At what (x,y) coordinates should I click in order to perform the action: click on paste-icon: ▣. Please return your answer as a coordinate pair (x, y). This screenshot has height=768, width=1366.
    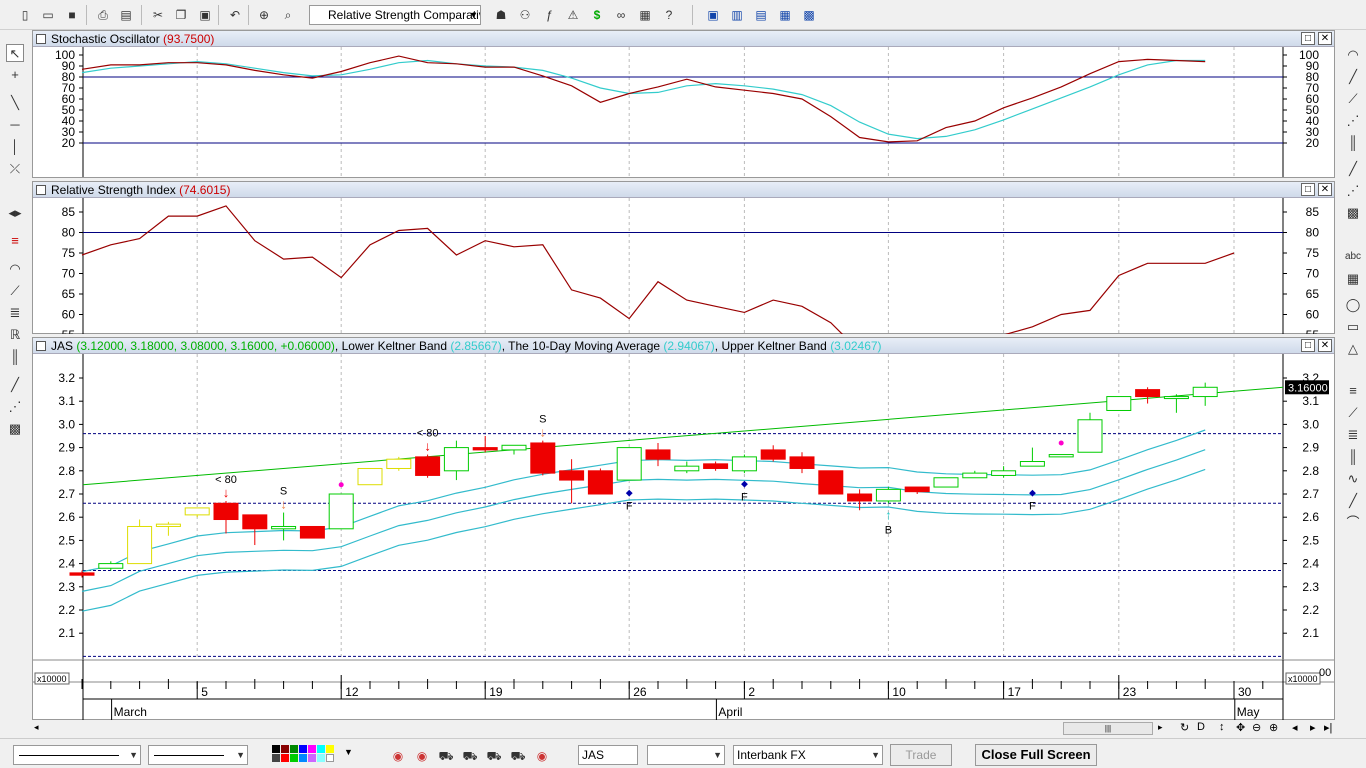
    Looking at the image, I should click on (205, 15).